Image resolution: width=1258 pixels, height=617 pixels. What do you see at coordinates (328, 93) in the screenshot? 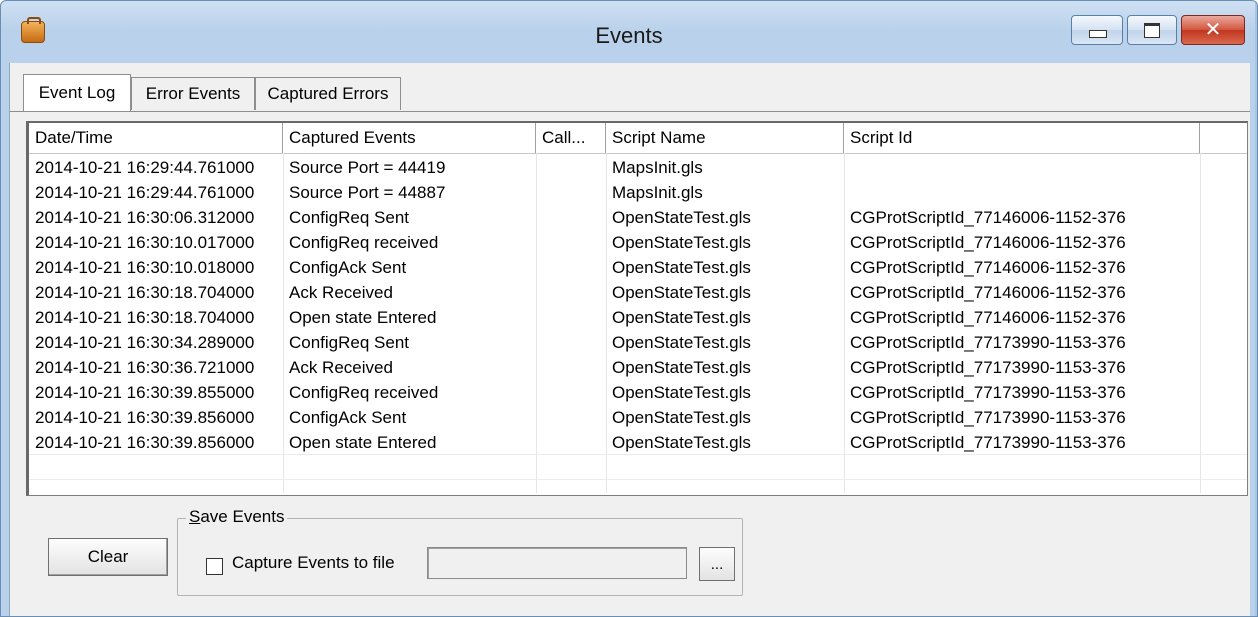
I see `tab-captured-errors: Captured Errors` at bounding box center [328, 93].